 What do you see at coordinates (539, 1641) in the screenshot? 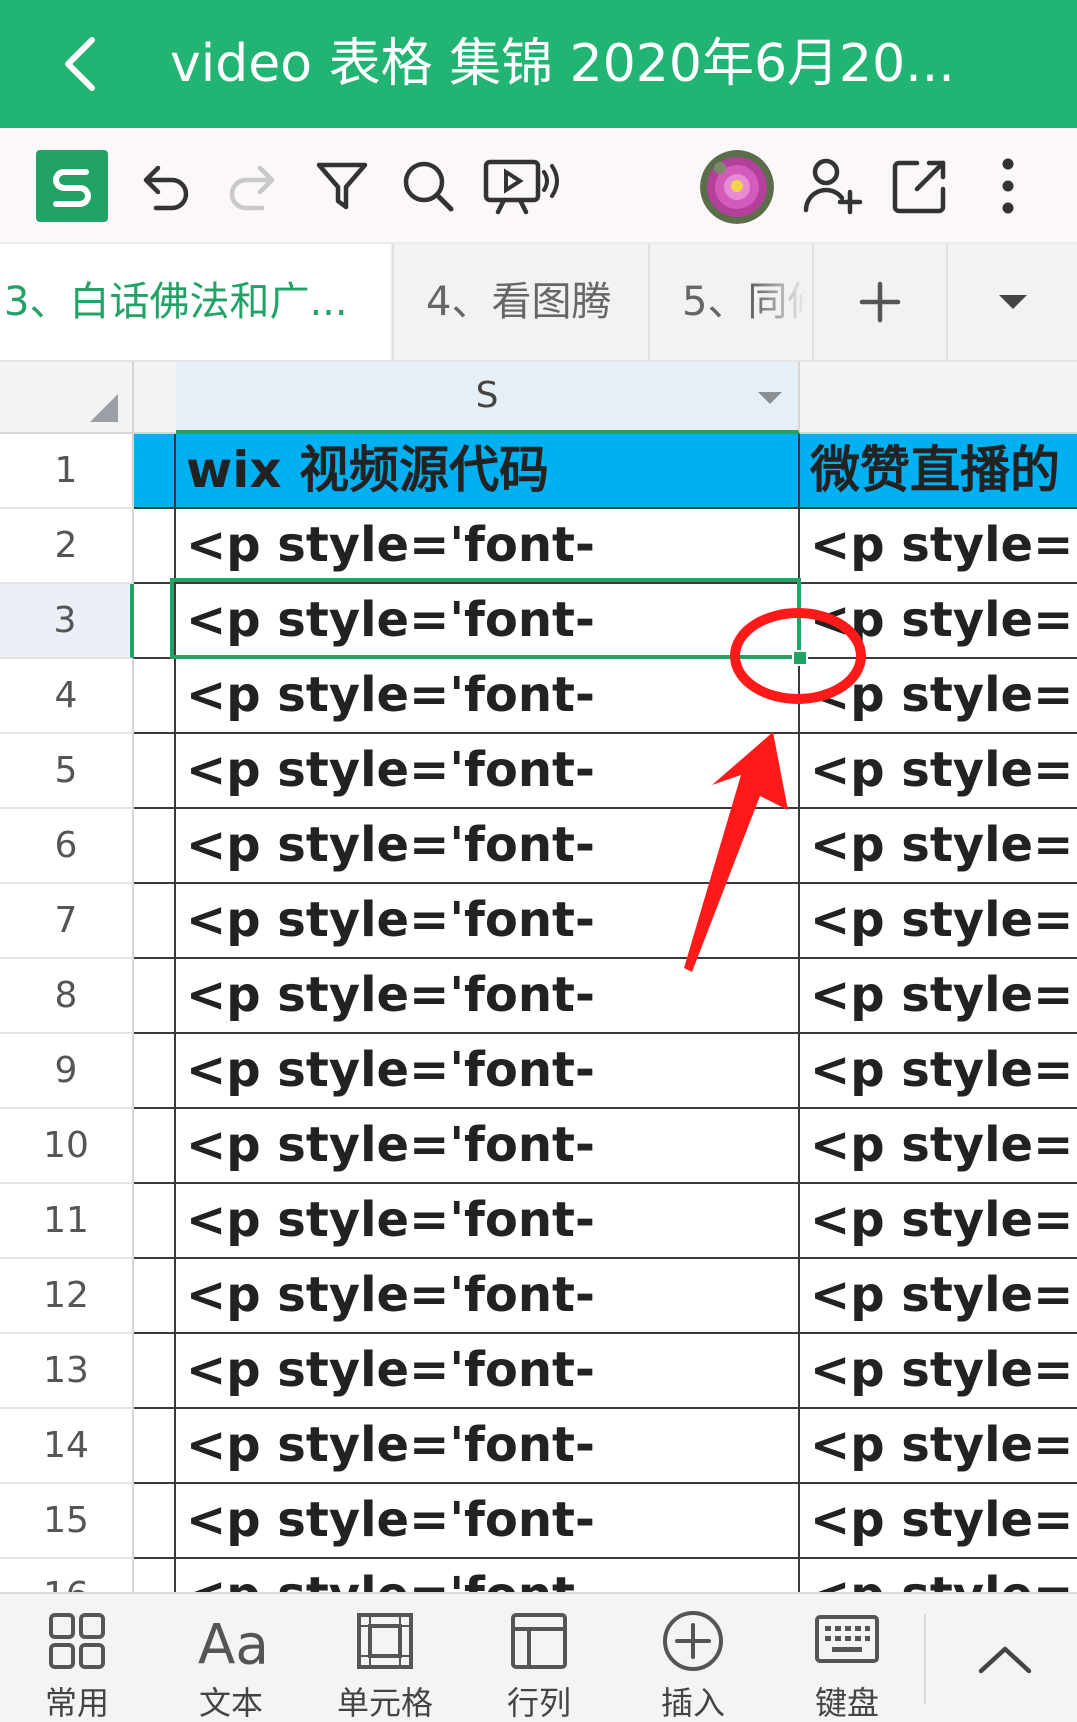
I see `table-icon` at bounding box center [539, 1641].